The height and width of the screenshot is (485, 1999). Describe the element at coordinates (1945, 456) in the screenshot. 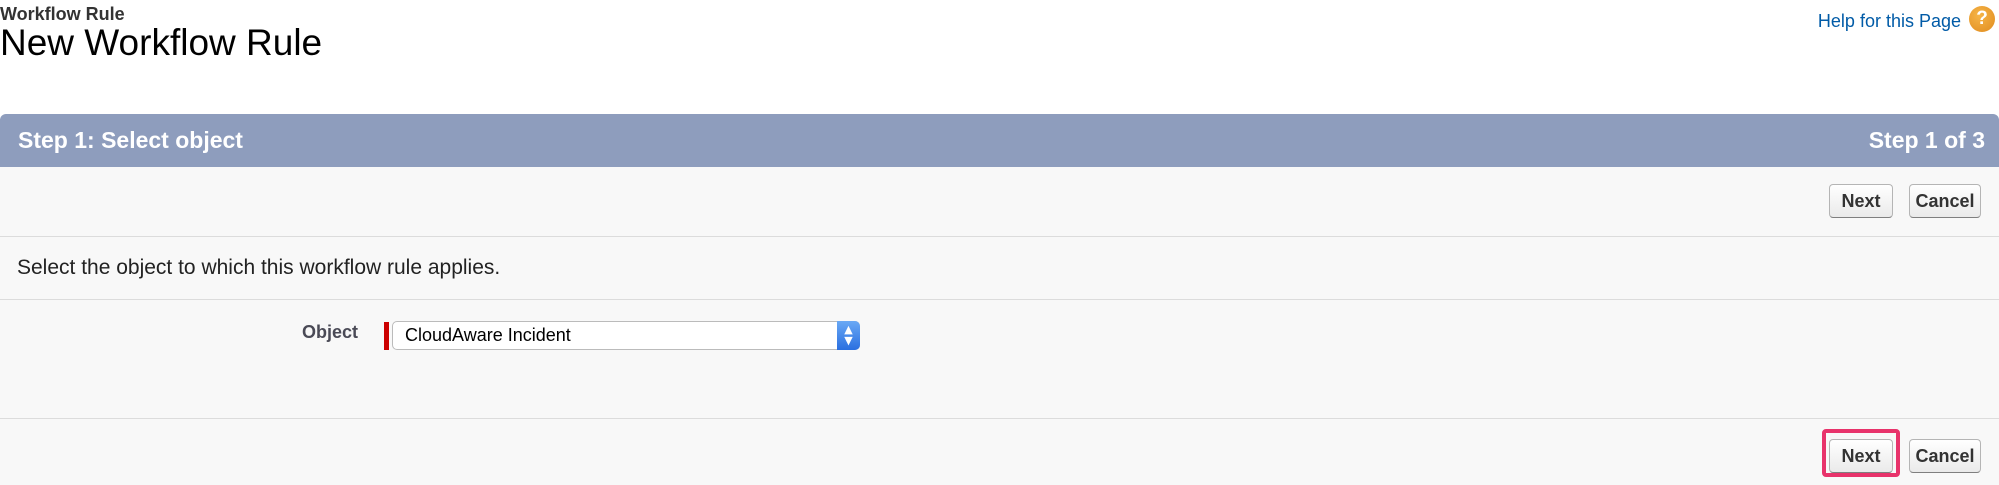

I see `cancel-button-bottom: Cancel` at that location.